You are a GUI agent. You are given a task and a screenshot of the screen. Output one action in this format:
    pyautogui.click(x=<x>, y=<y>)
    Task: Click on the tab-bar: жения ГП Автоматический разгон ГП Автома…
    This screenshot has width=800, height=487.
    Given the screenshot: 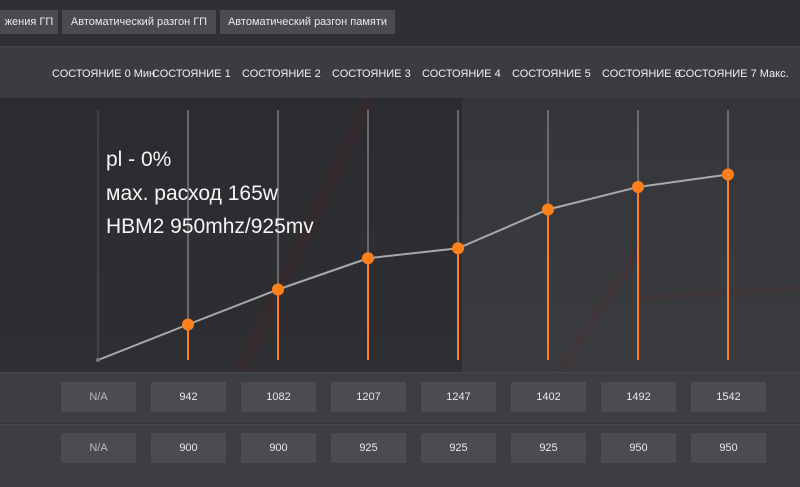 What is the action you would take?
    pyautogui.click(x=400, y=23)
    